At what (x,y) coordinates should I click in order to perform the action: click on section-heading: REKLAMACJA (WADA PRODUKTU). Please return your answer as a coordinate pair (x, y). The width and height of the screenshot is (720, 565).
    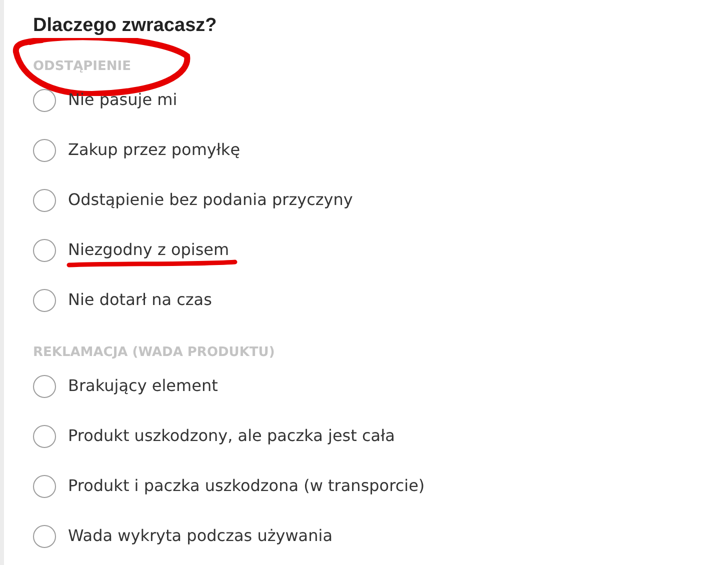
    Looking at the image, I should click on (154, 353).